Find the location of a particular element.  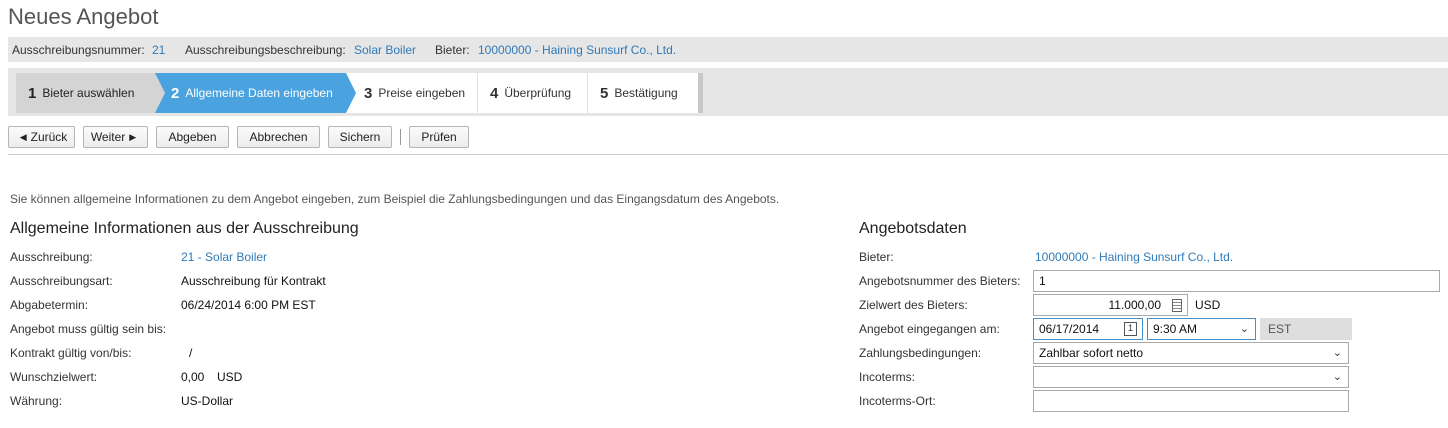

received-on-label: Angebot eingegangen am: is located at coordinates (929, 329).